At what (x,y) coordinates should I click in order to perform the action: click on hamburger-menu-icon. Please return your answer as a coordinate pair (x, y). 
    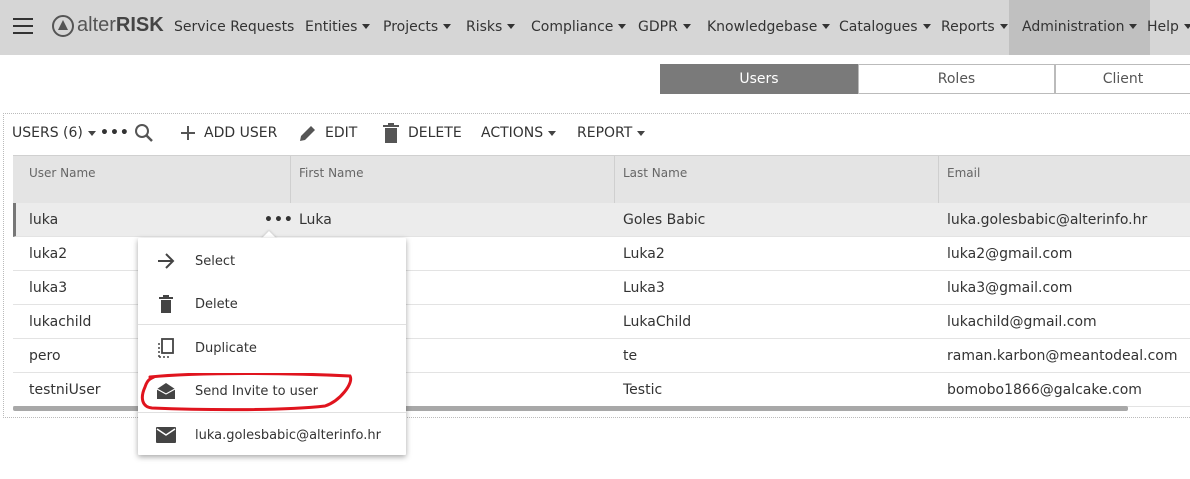
    Looking at the image, I should click on (23, 26).